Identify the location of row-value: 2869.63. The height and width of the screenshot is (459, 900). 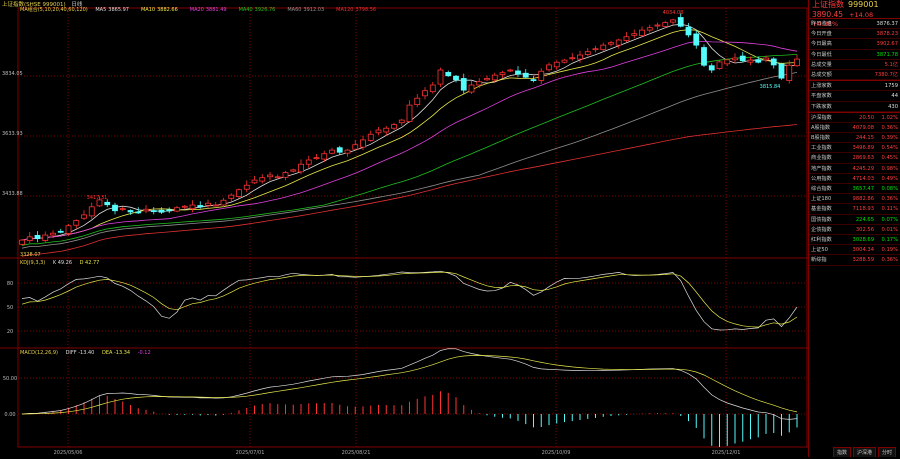
(863, 158).